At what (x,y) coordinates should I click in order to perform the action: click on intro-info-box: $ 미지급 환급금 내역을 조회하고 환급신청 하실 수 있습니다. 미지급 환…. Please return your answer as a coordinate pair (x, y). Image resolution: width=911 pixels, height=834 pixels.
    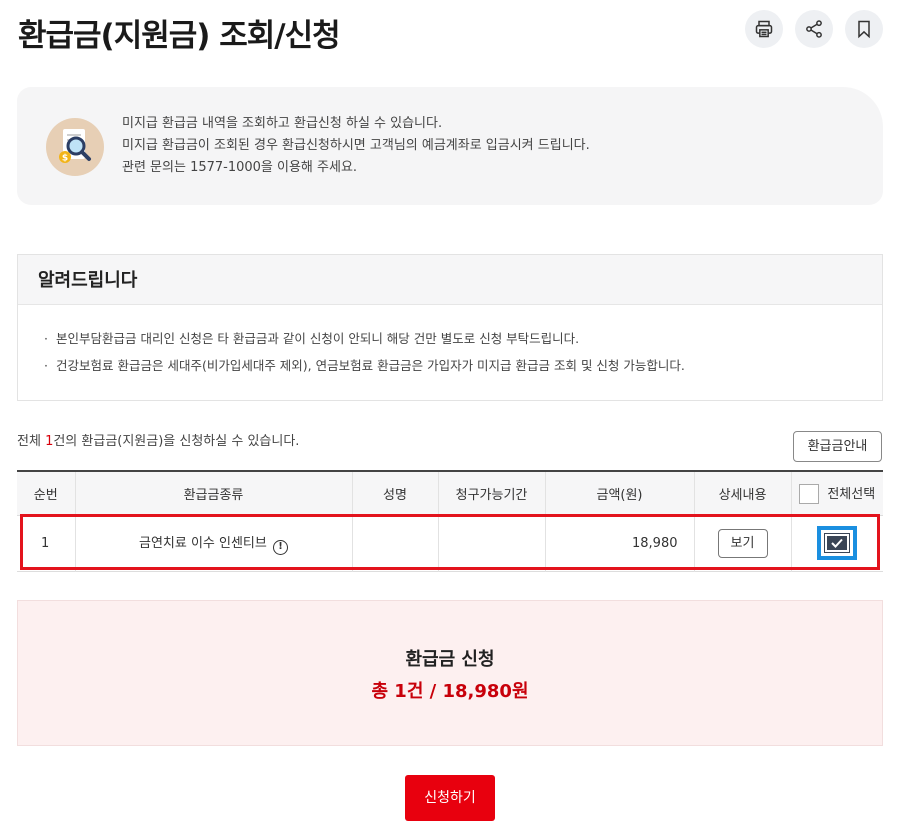
    Looking at the image, I should click on (450, 146).